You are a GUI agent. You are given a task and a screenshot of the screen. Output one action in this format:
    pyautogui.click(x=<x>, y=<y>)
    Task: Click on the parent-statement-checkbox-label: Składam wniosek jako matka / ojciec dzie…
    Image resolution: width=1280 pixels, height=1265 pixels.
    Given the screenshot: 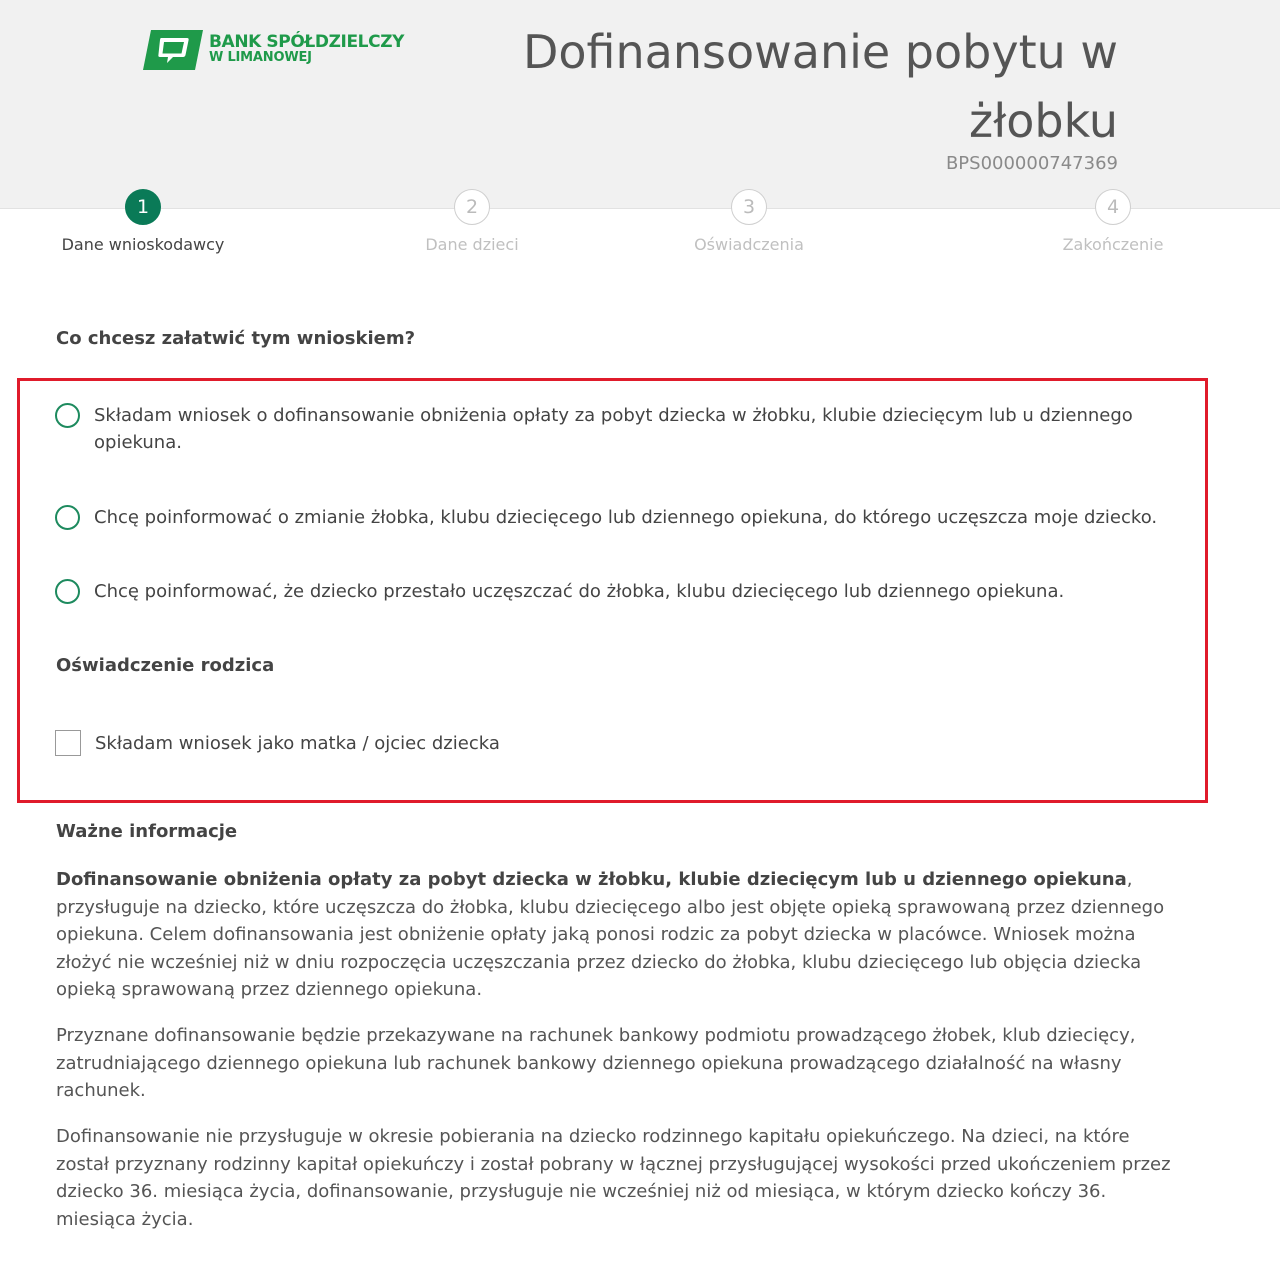 What is the action you would take?
    pyautogui.click(x=425, y=743)
    